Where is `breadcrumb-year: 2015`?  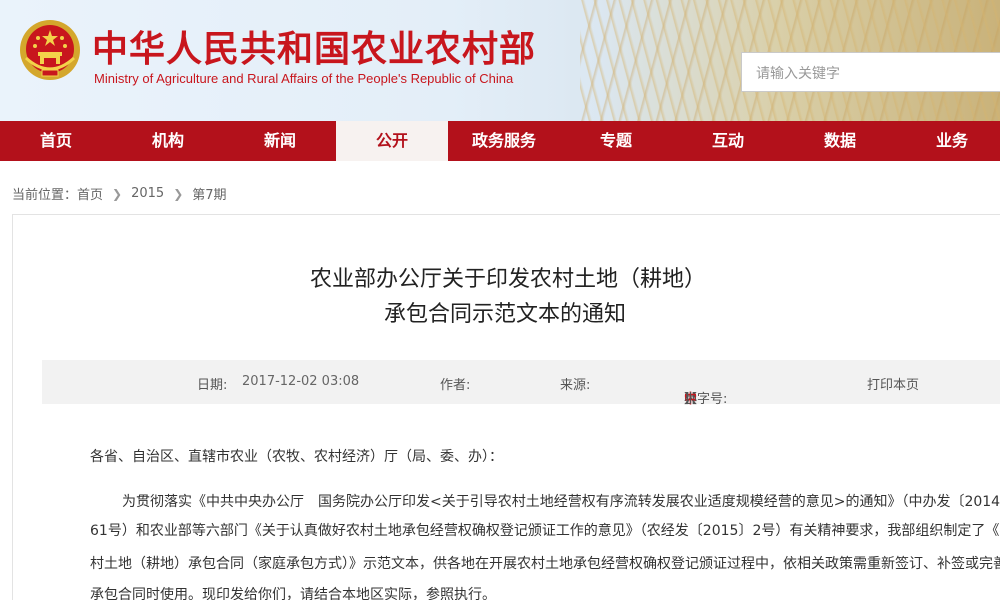 breadcrumb-year: 2015 is located at coordinates (147, 193).